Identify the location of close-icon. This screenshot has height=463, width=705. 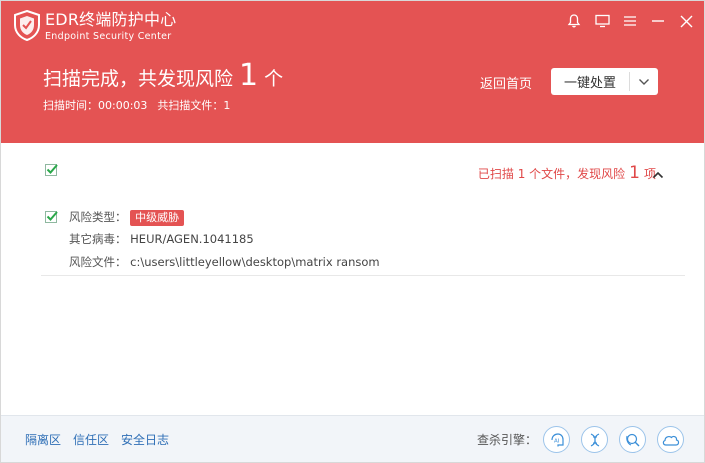
(686, 21).